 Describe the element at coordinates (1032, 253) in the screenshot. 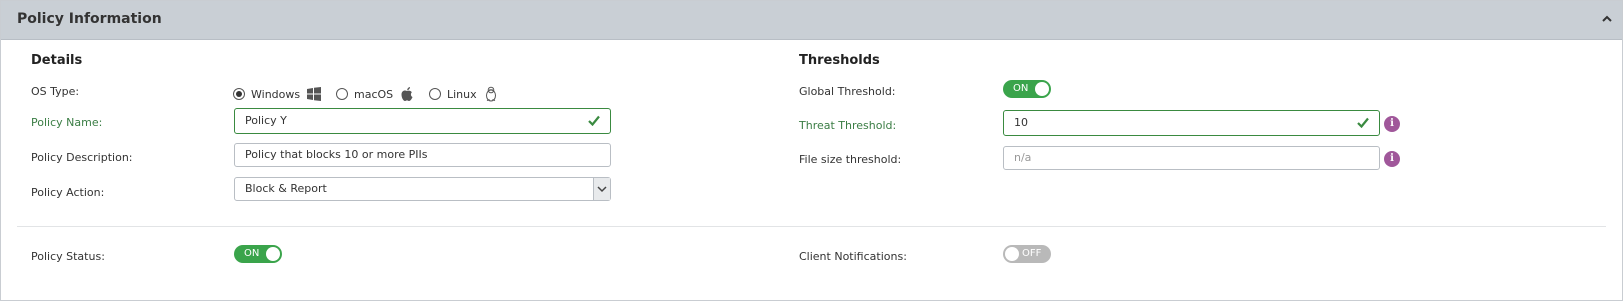

I see `client-notifications-toggle-state: OFF` at that location.